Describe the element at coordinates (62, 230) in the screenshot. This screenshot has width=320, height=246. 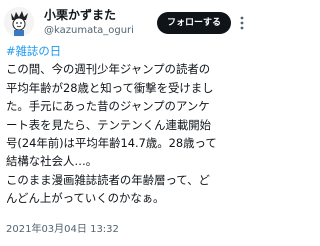
I see `tweet-timestamp: 2021年03月04日 13:32` at that location.